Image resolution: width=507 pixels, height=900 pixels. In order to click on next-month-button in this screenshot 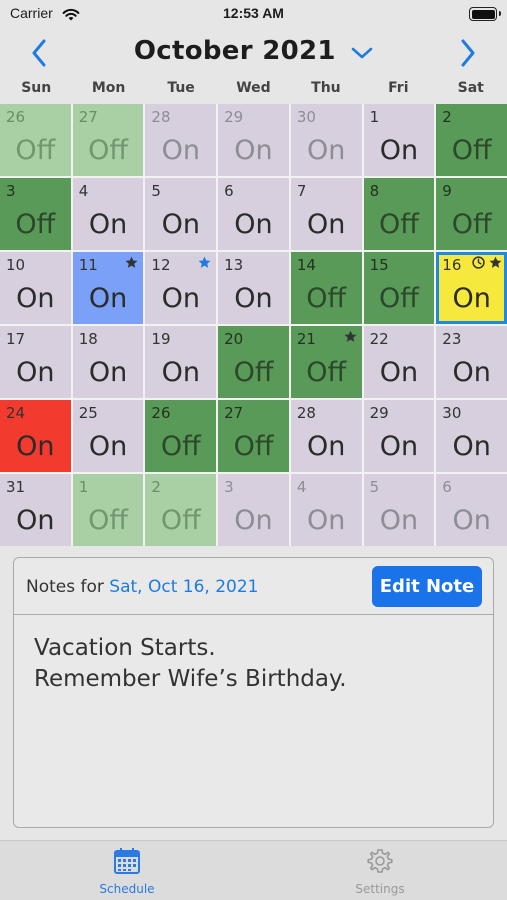, I will do `click(468, 53)`.